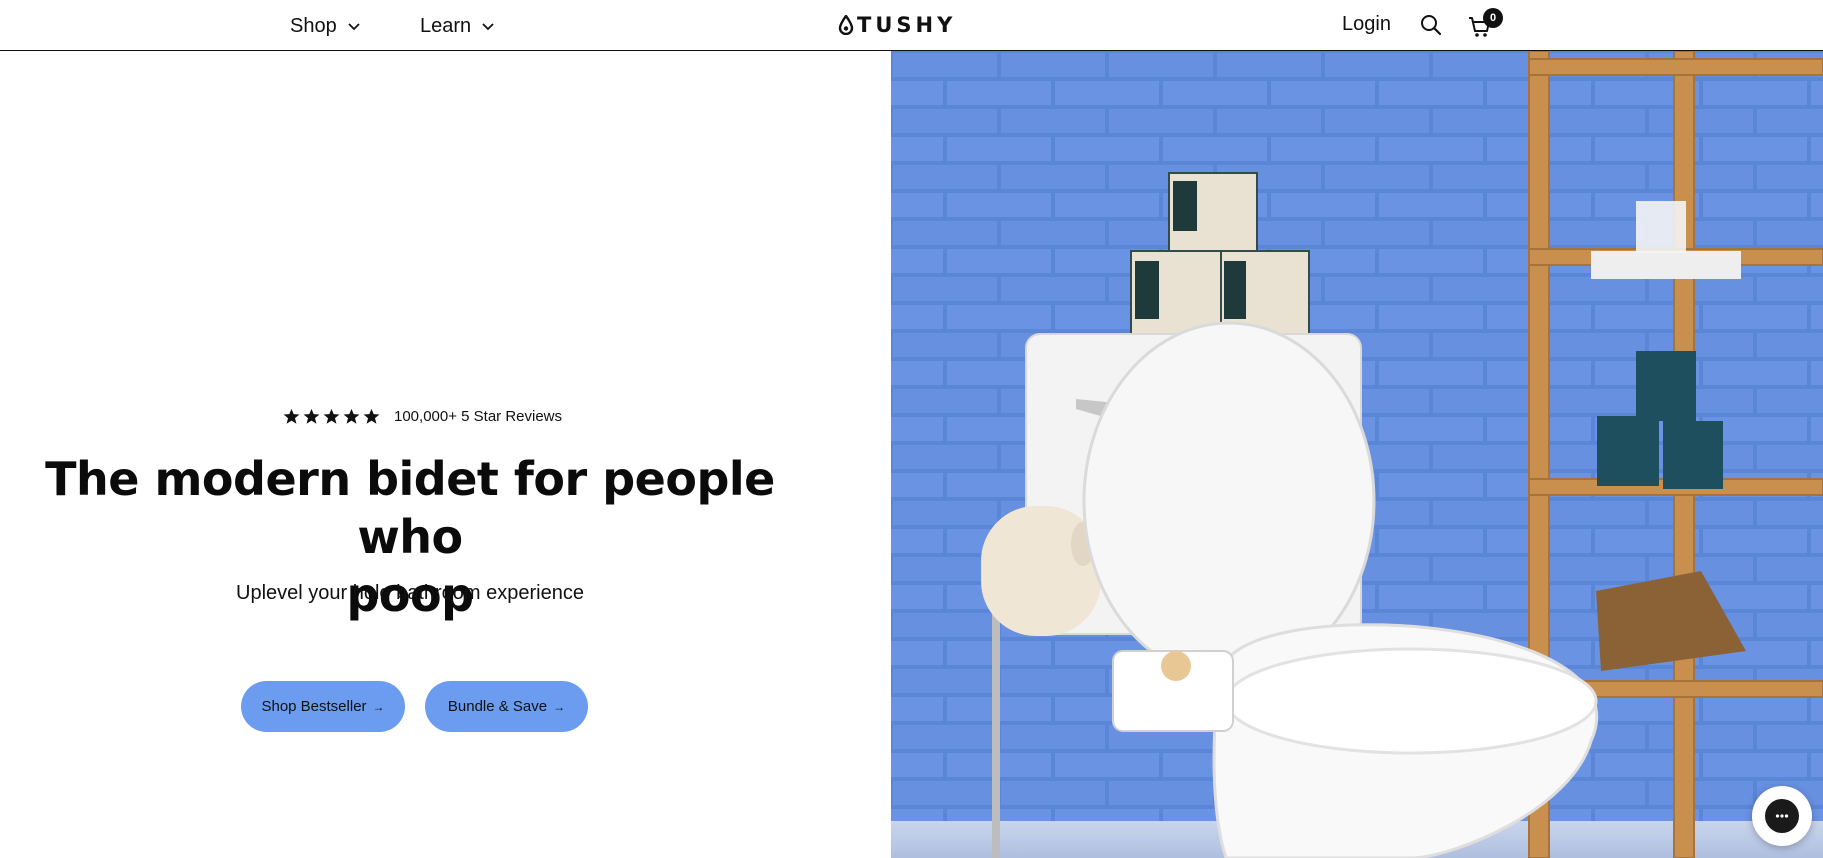 This screenshot has height=858, width=1823. What do you see at coordinates (410, 508) in the screenshot?
I see `hero-headline-line1: The modern bidet for people who` at bounding box center [410, 508].